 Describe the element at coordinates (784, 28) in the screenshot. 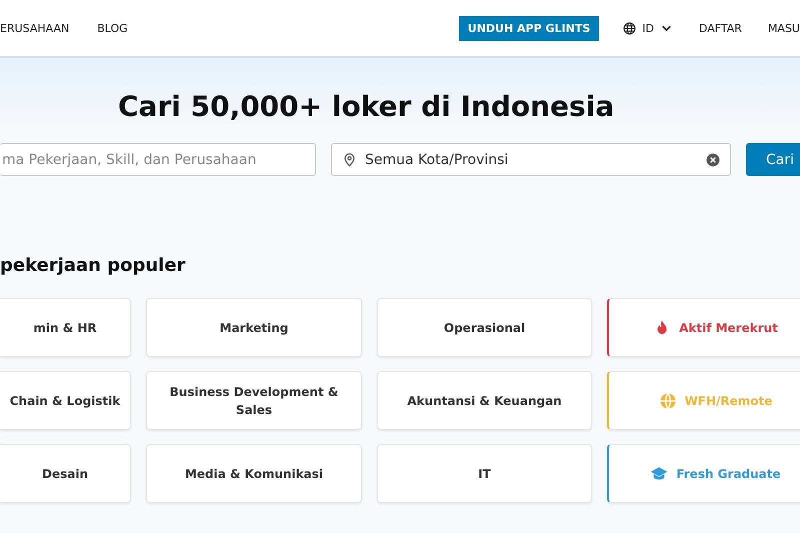

I see `nav-link: MASU` at that location.